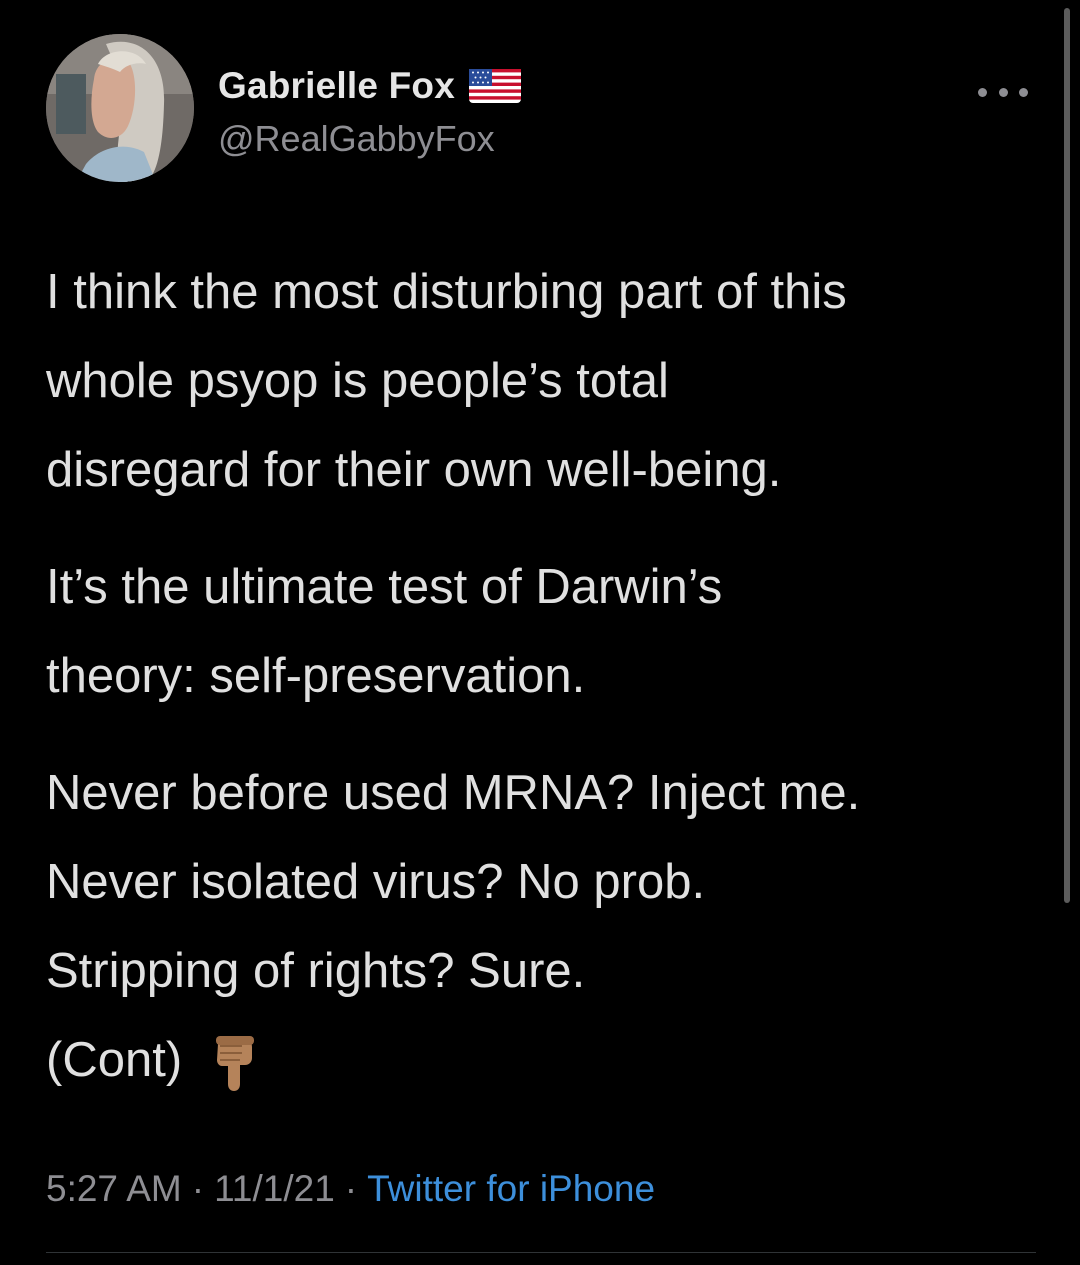  Describe the element at coordinates (511, 1188) in the screenshot. I see `tweet-source-link: Twitter for iPhone` at that location.